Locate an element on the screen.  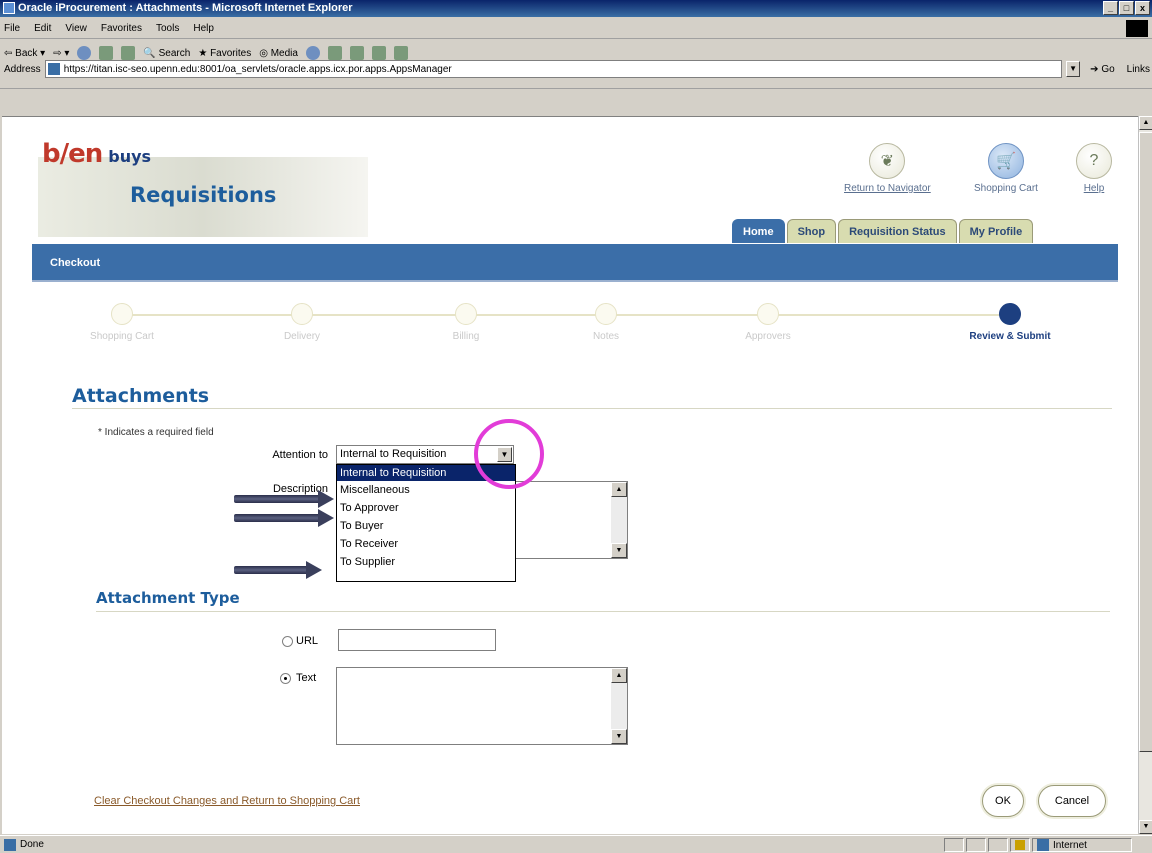
train-step-notes: Notes is located at coordinates (606, 322).